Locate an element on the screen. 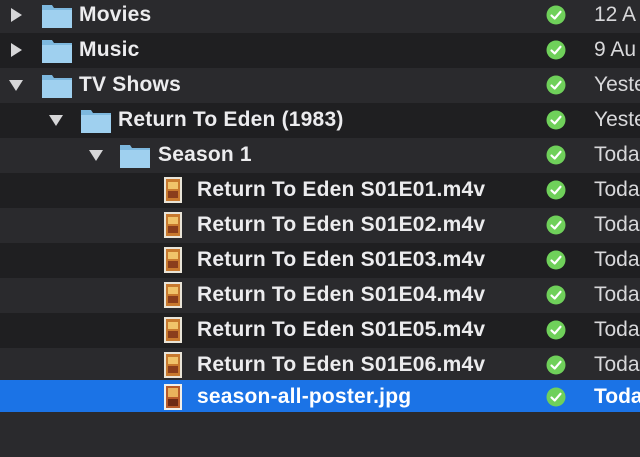 The width and height of the screenshot is (640, 457). list-item-label: TV Shows is located at coordinates (130, 84).